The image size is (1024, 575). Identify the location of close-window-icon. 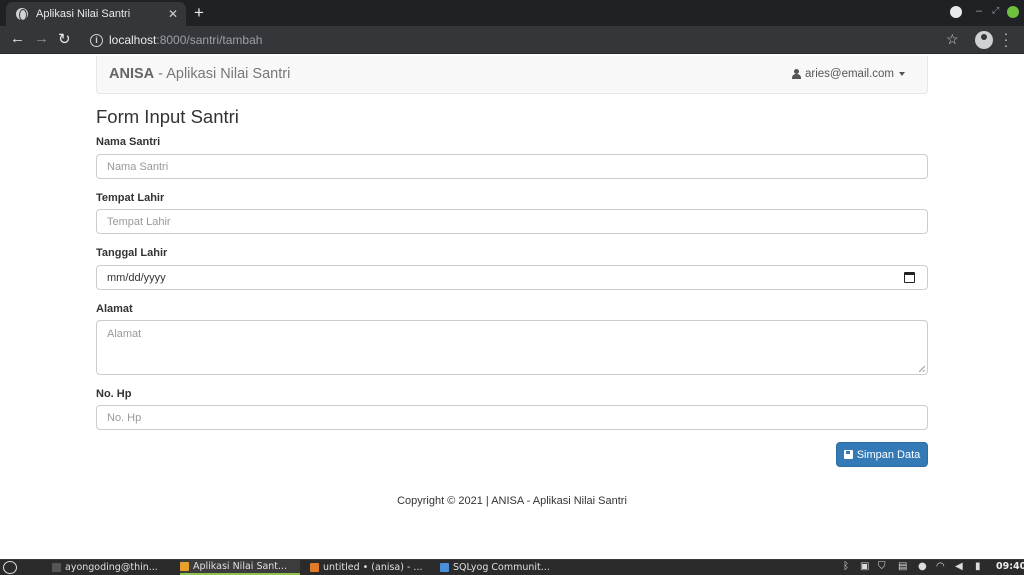
(1013, 12).